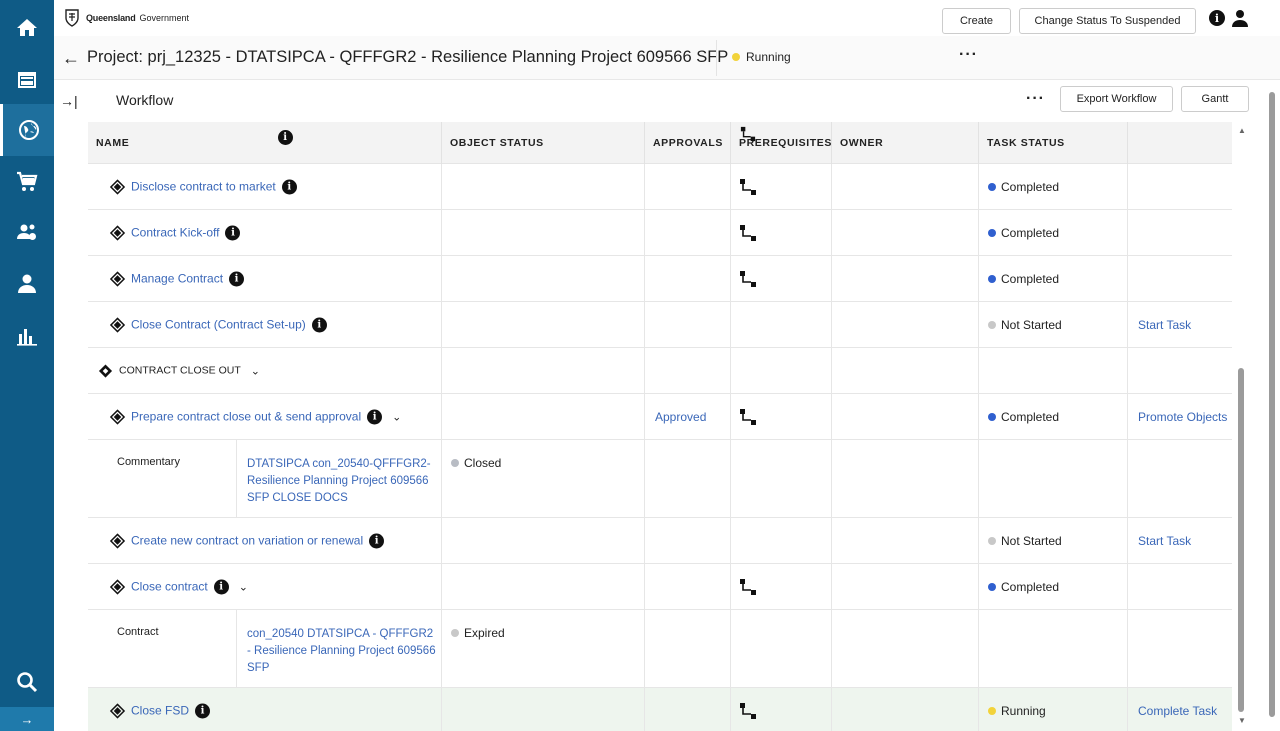 This screenshot has height=731, width=1280. Describe the element at coordinates (27, 284) in the screenshot. I see `user-icon` at that location.